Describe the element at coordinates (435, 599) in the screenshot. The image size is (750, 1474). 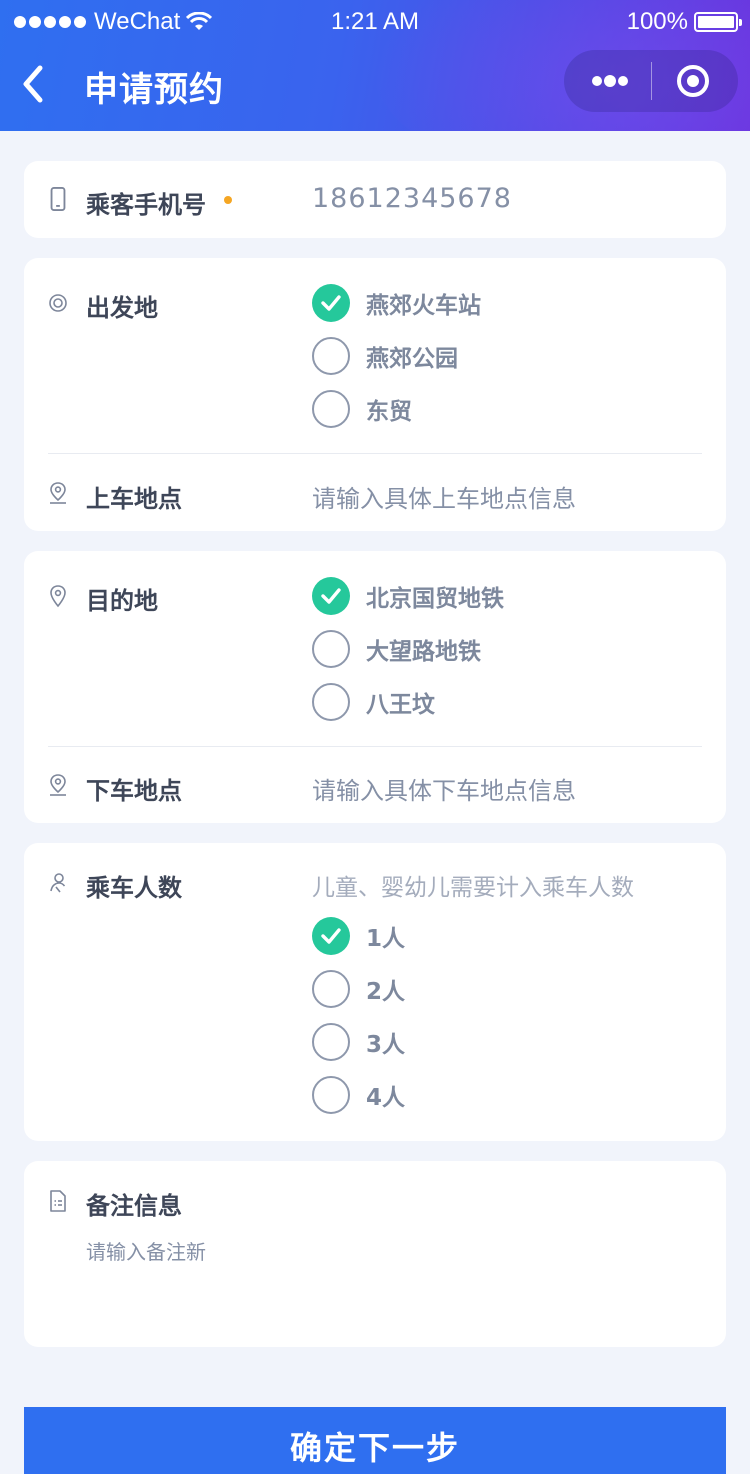
I see `option-label: 北京国贸地铁` at that location.